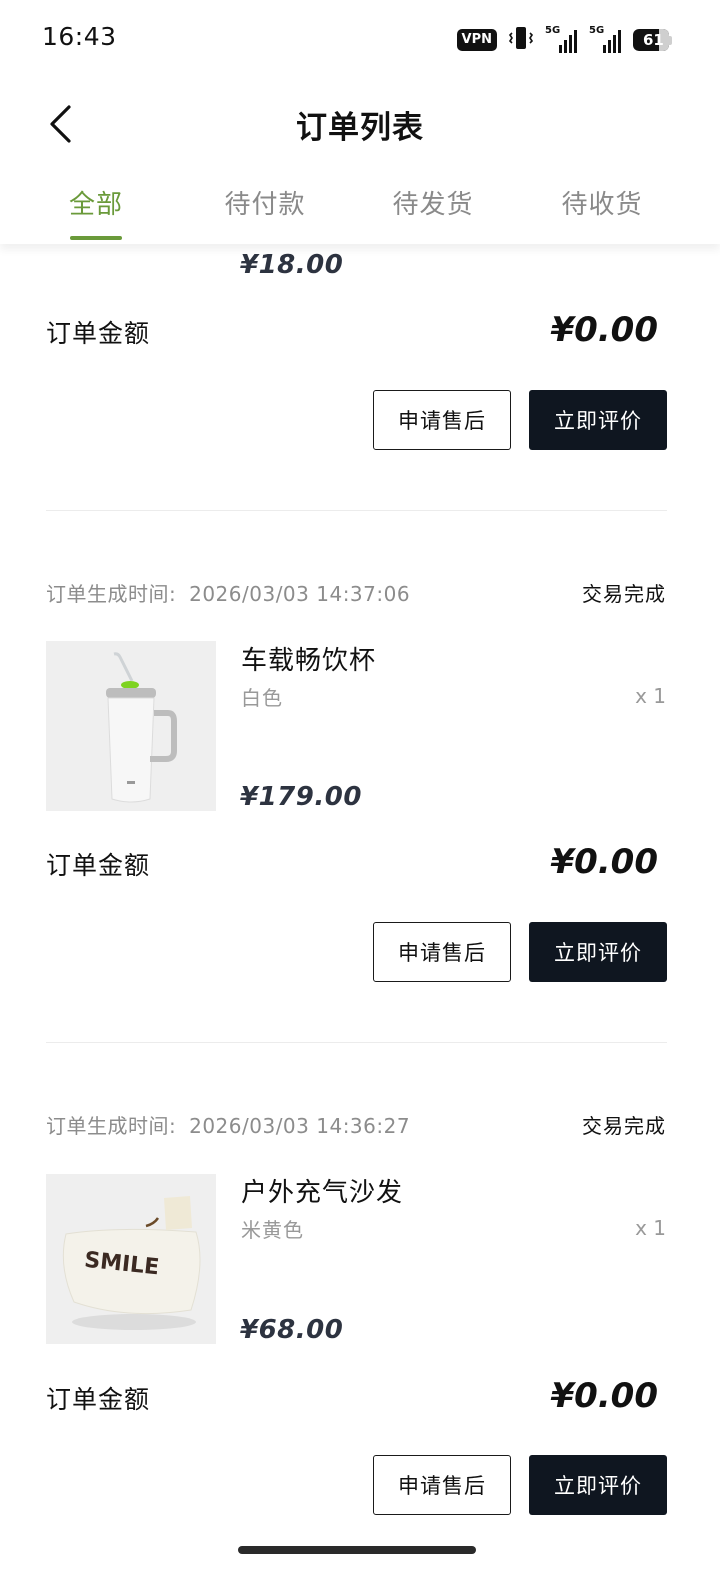  I want to click on product-name: 户外充气沙发, so click(322, 1190).